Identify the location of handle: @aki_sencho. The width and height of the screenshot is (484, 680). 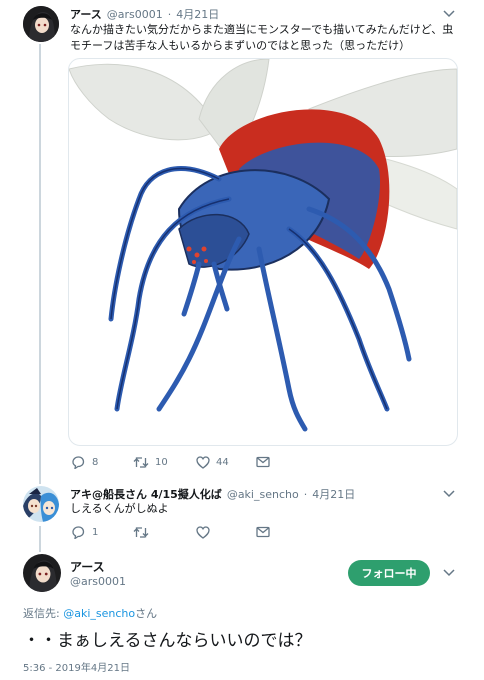
(263, 494).